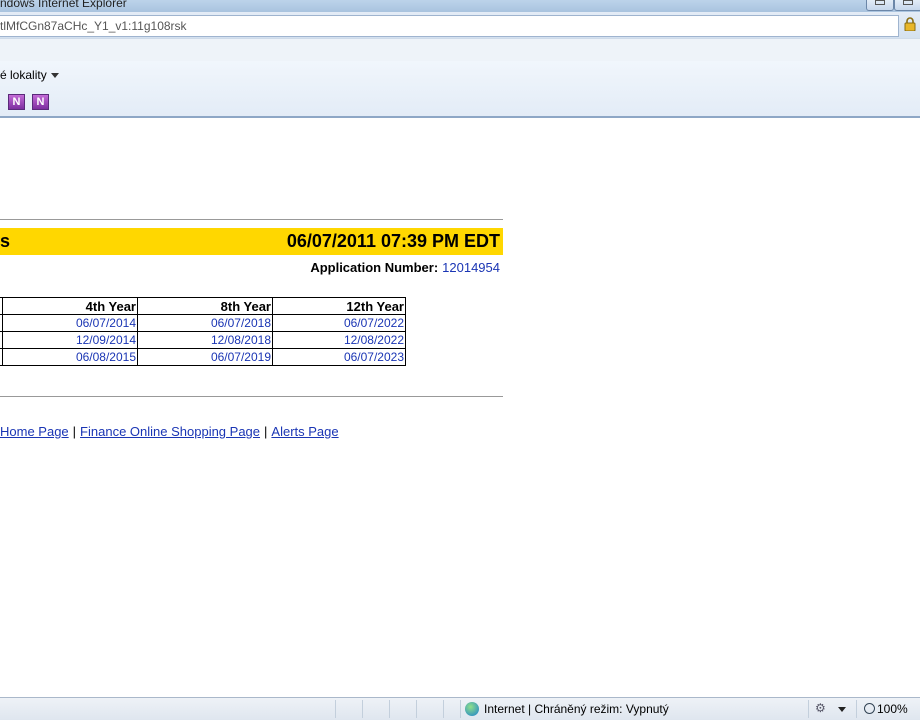 This screenshot has height=720, width=920. I want to click on table-cell: 06/07/2014, so click(70, 323).